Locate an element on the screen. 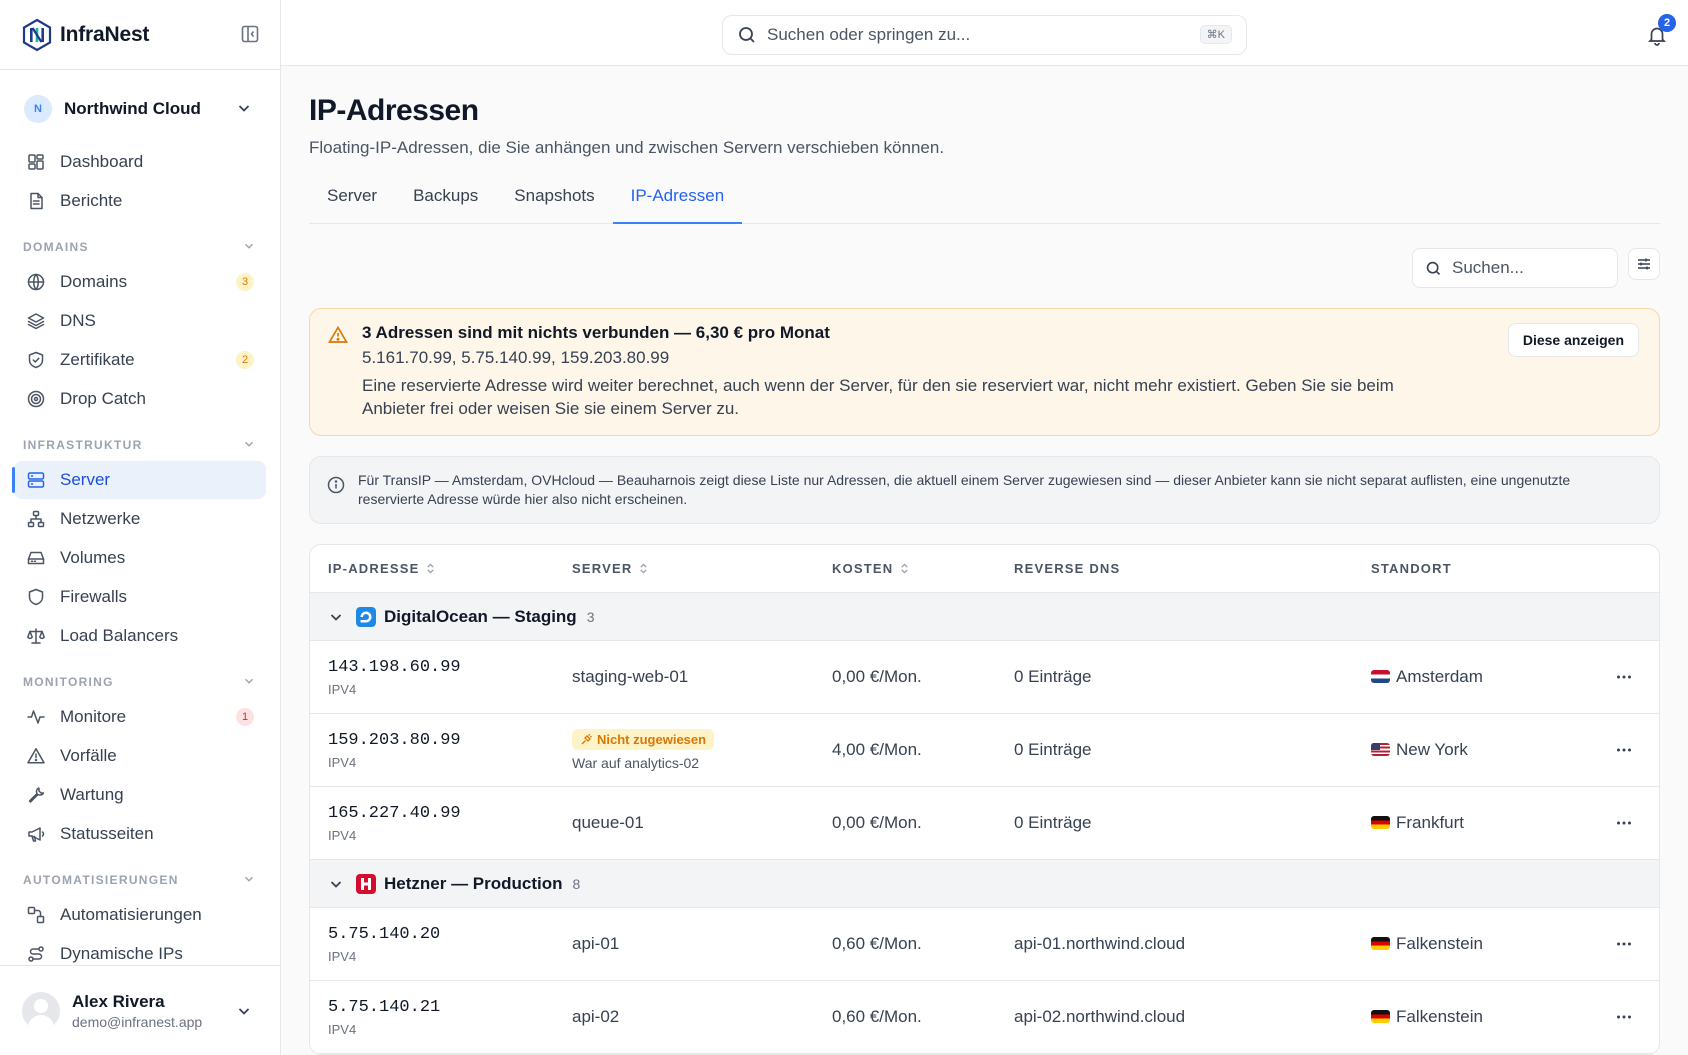 The width and height of the screenshot is (1688, 1055). ip-address: 165.227.40.99 is located at coordinates (394, 813).